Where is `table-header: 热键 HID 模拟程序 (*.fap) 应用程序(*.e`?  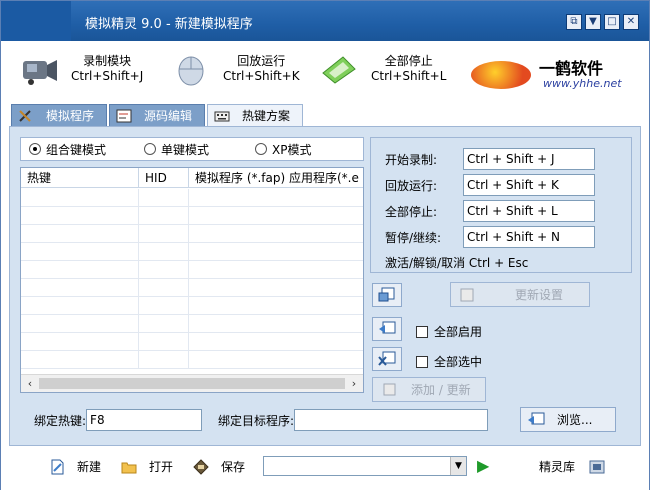 table-header: 热键 HID 模拟程序 (*.fap) 应用程序(*.e is located at coordinates (192, 178).